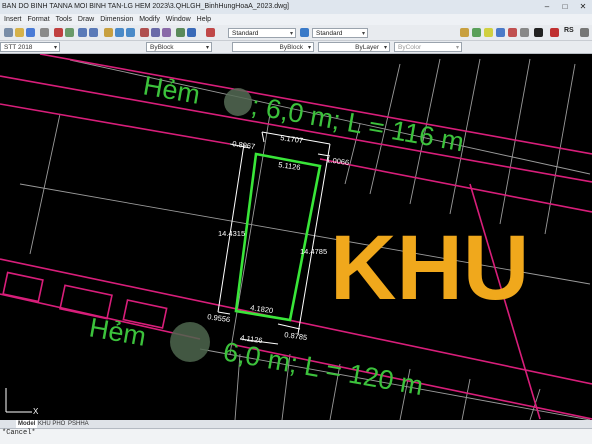 This screenshot has height=444, width=592. What do you see at coordinates (273, 47) in the screenshot?
I see `linetype-select: ByBlock ▾` at bounding box center [273, 47].